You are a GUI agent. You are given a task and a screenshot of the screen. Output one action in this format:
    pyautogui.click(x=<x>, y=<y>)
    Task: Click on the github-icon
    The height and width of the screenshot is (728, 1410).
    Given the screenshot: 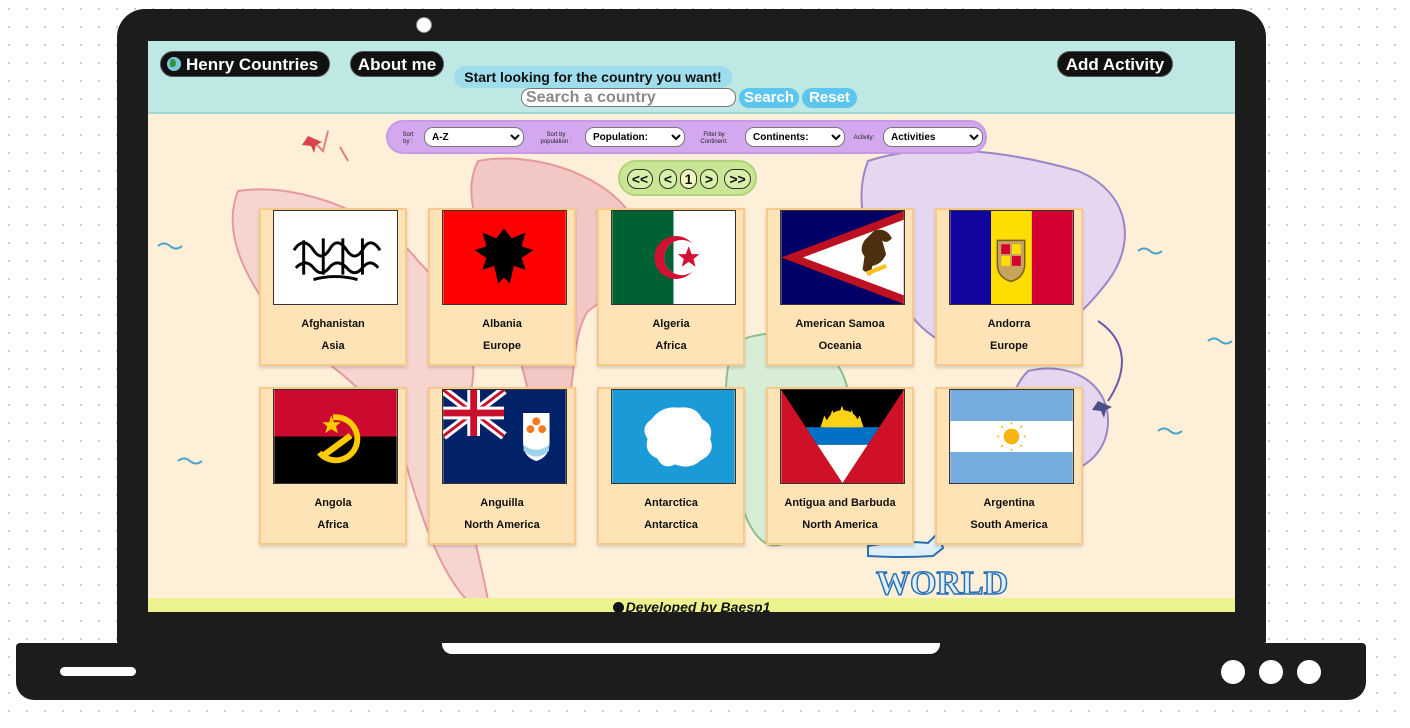 What is the action you would take?
    pyautogui.click(x=618, y=607)
    